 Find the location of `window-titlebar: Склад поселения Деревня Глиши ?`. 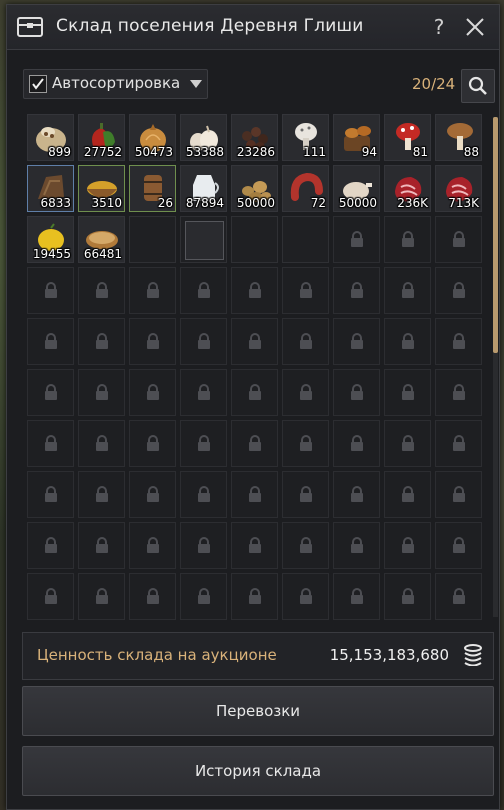

window-titlebar: Склад поселения Деревня Глиши ? is located at coordinates (253, 27).